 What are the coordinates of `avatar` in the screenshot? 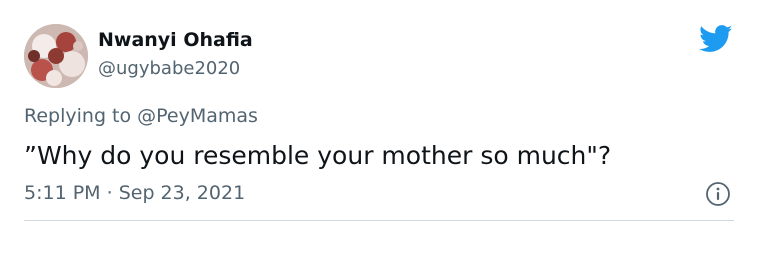 It's located at (56, 56).